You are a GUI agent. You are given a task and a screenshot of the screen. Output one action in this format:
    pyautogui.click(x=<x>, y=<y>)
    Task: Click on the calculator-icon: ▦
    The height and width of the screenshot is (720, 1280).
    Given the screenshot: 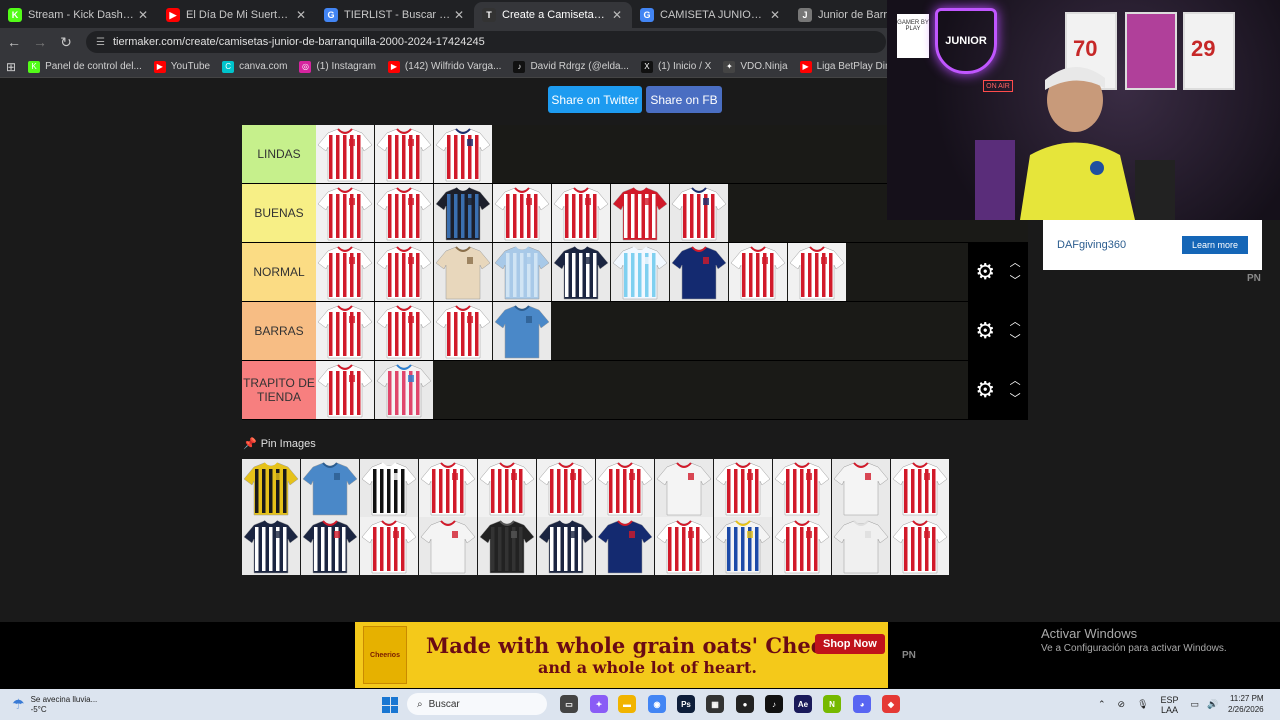 What is the action you would take?
    pyautogui.click(x=715, y=704)
    